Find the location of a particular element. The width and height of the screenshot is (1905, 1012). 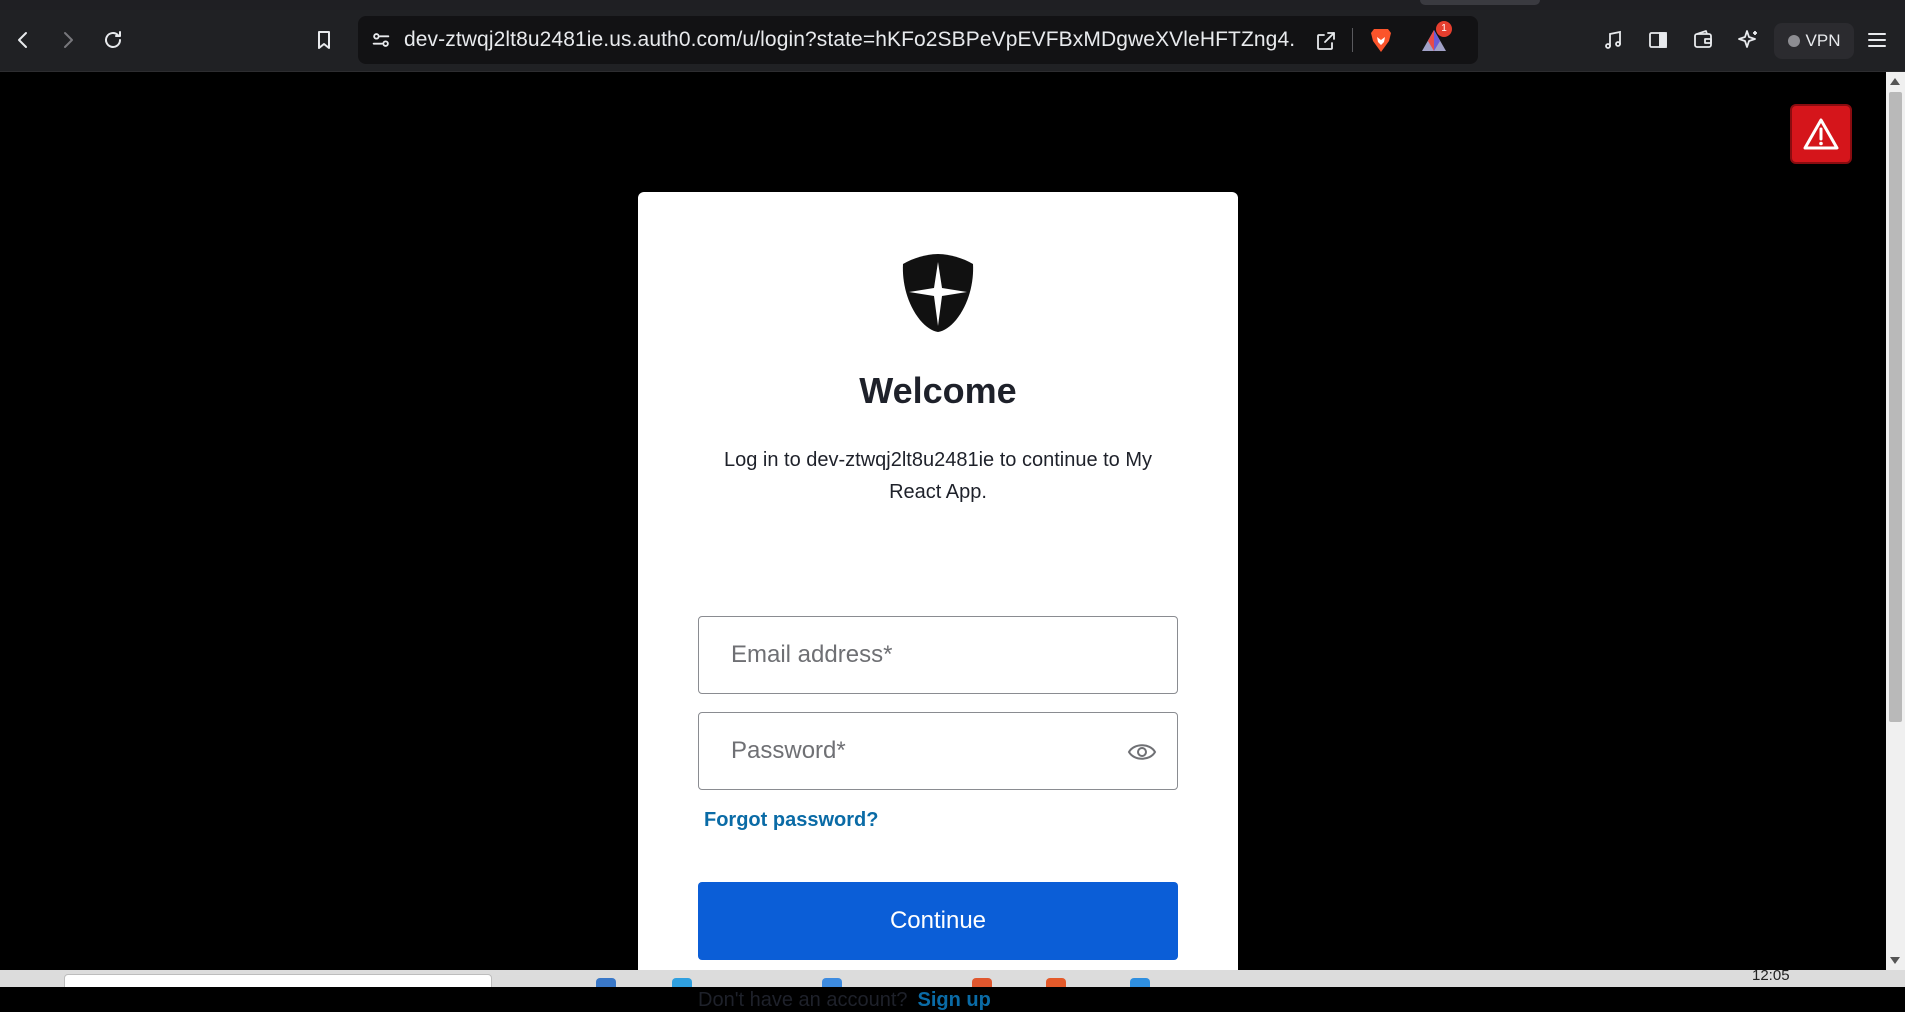

site-info-button is located at coordinates (381, 40).